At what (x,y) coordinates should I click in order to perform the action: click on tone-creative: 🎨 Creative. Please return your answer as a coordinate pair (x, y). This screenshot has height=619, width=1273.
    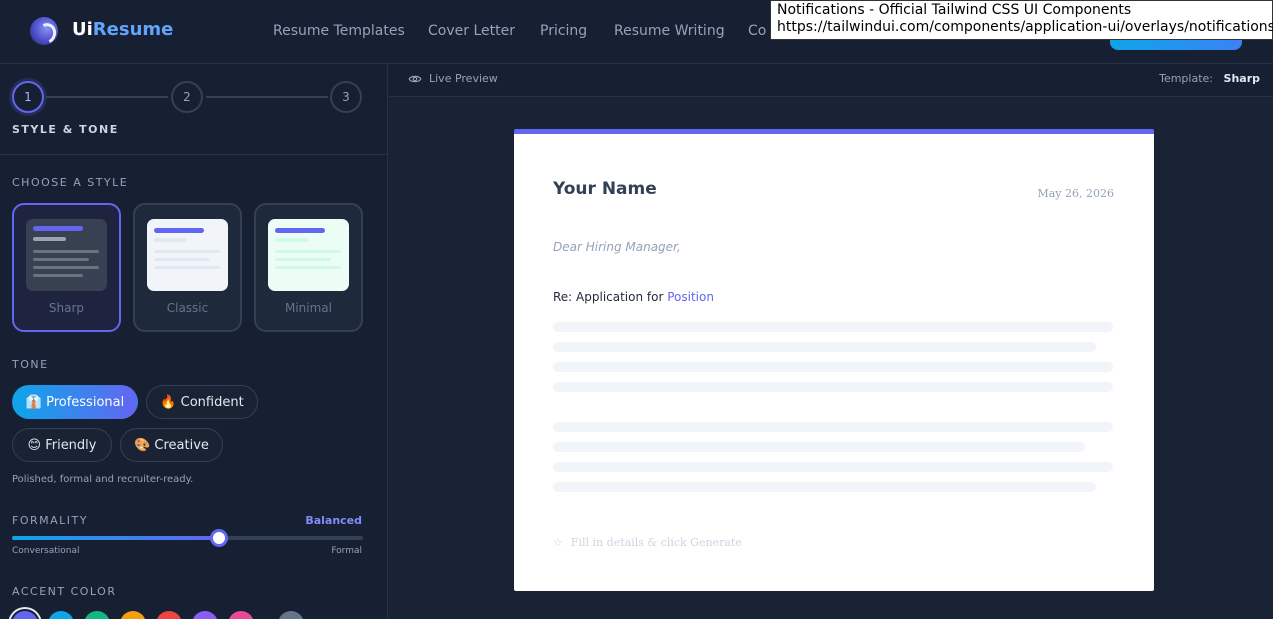
    Looking at the image, I should click on (171, 445).